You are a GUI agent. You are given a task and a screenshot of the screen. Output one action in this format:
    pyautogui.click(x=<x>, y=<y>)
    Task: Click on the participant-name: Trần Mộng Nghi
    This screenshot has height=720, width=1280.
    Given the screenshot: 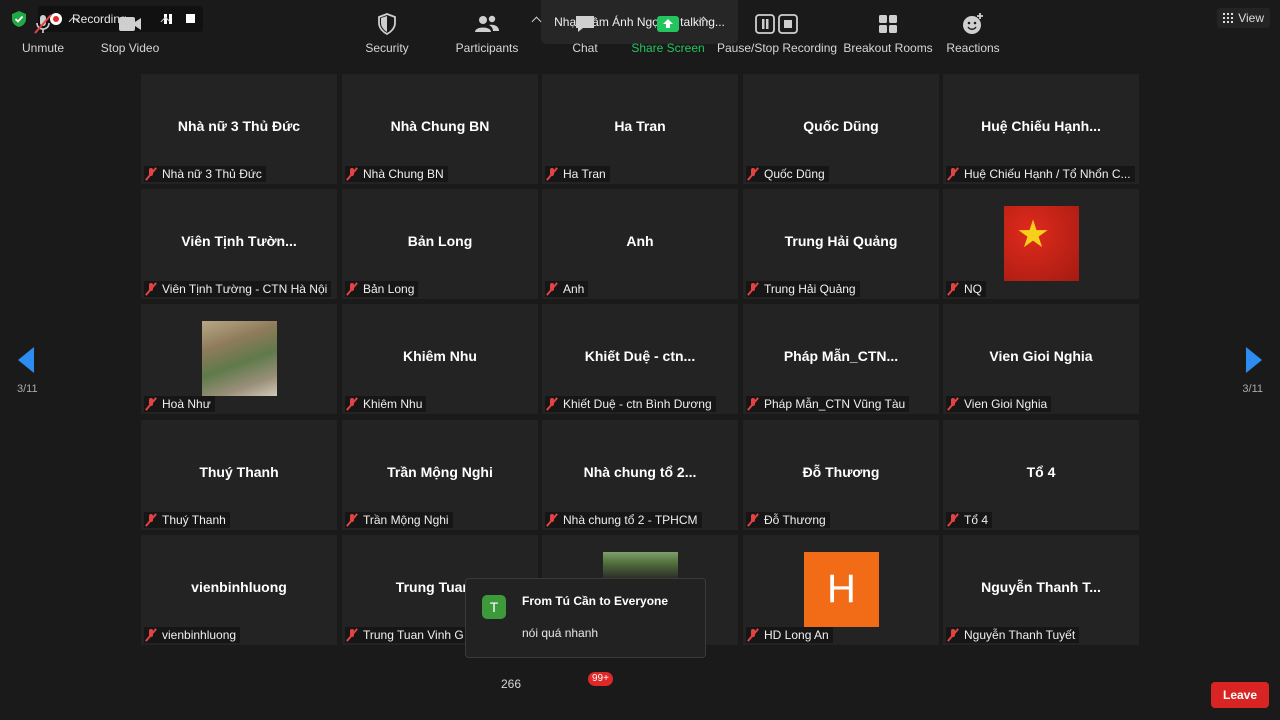 What is the action you would take?
    pyautogui.click(x=440, y=472)
    